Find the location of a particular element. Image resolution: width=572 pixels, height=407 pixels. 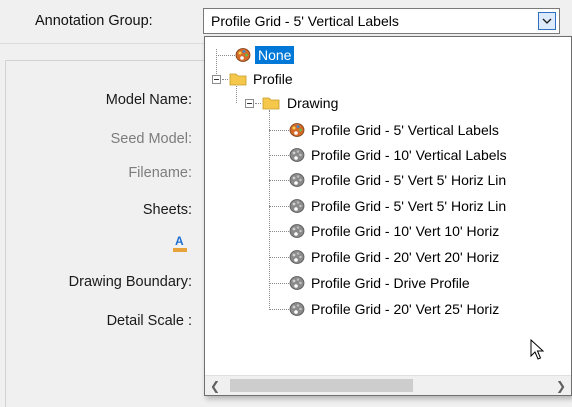

scrollbar-thumb is located at coordinates (321, 385).